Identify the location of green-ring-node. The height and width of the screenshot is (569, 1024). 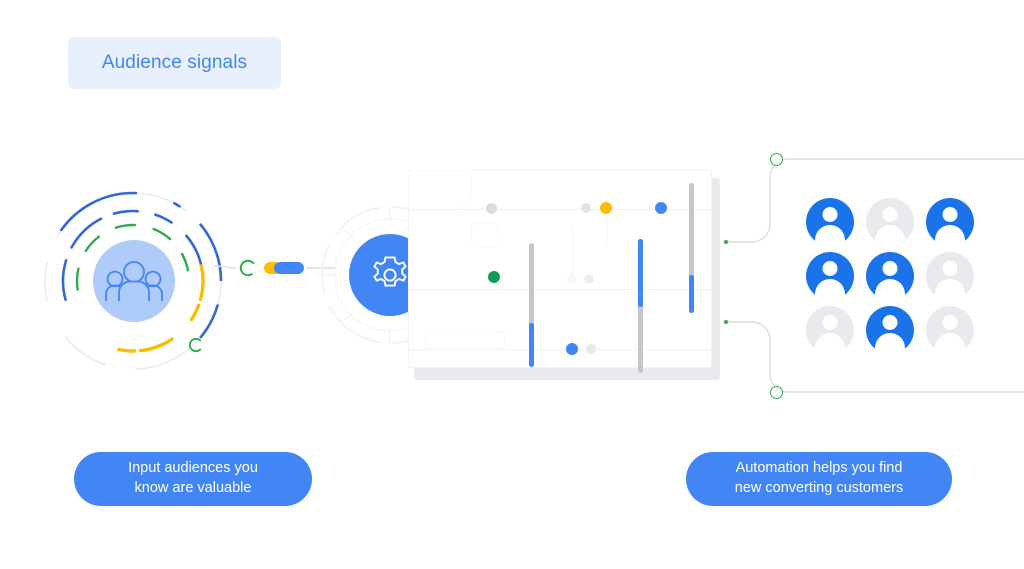
(248, 268).